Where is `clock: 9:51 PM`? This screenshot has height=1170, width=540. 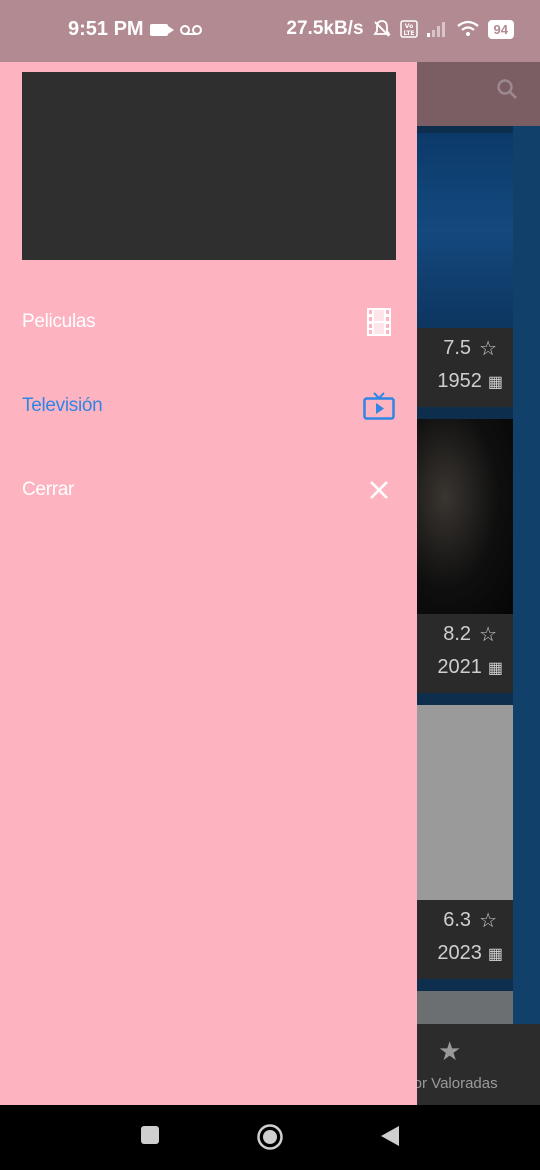 clock: 9:51 PM is located at coordinates (106, 29).